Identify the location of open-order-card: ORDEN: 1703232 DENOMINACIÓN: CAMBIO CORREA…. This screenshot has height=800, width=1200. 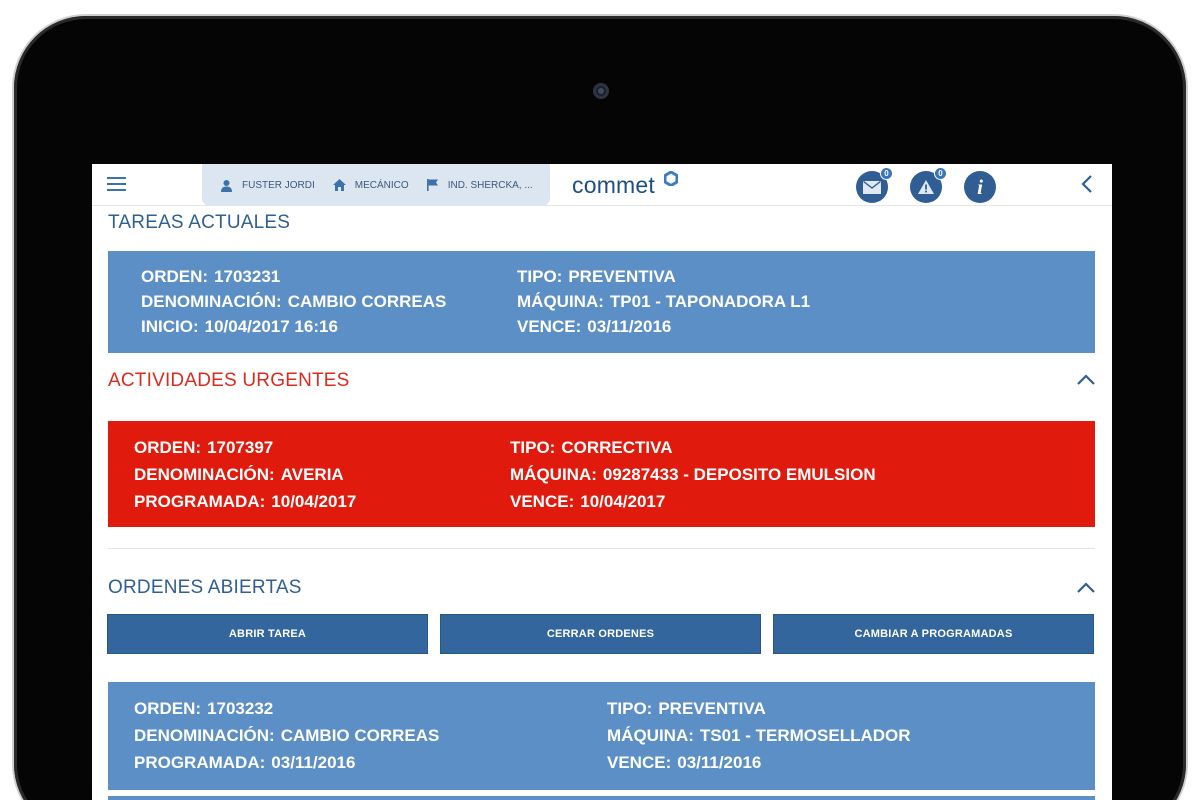
(601, 736).